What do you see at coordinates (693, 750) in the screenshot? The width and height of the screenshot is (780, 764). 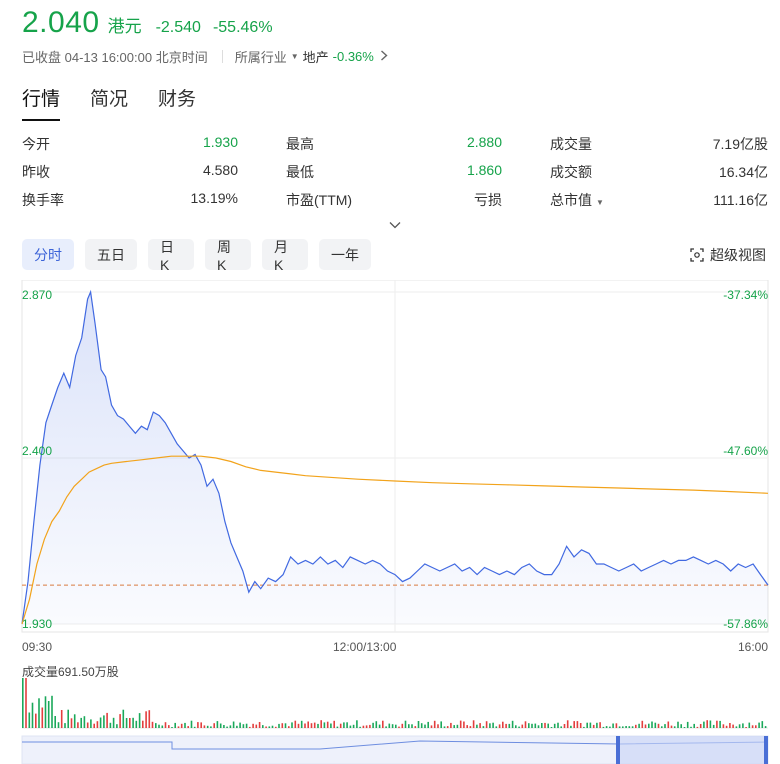 I see `navigator-window` at bounding box center [693, 750].